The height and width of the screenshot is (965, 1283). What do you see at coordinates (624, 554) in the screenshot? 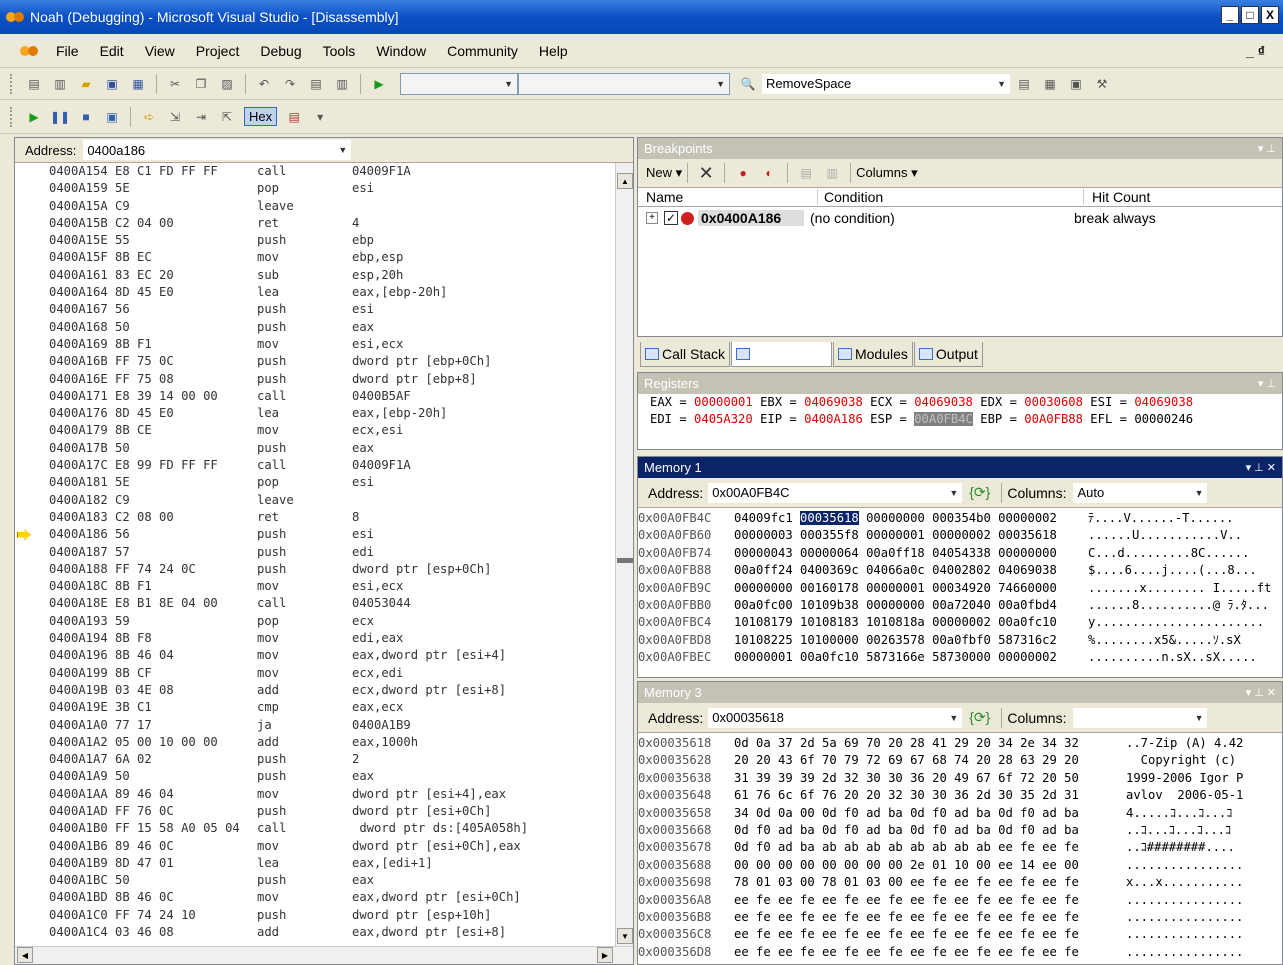
I see `disassembly-vertical-scrollbar: ▲ ▼` at bounding box center [624, 554].